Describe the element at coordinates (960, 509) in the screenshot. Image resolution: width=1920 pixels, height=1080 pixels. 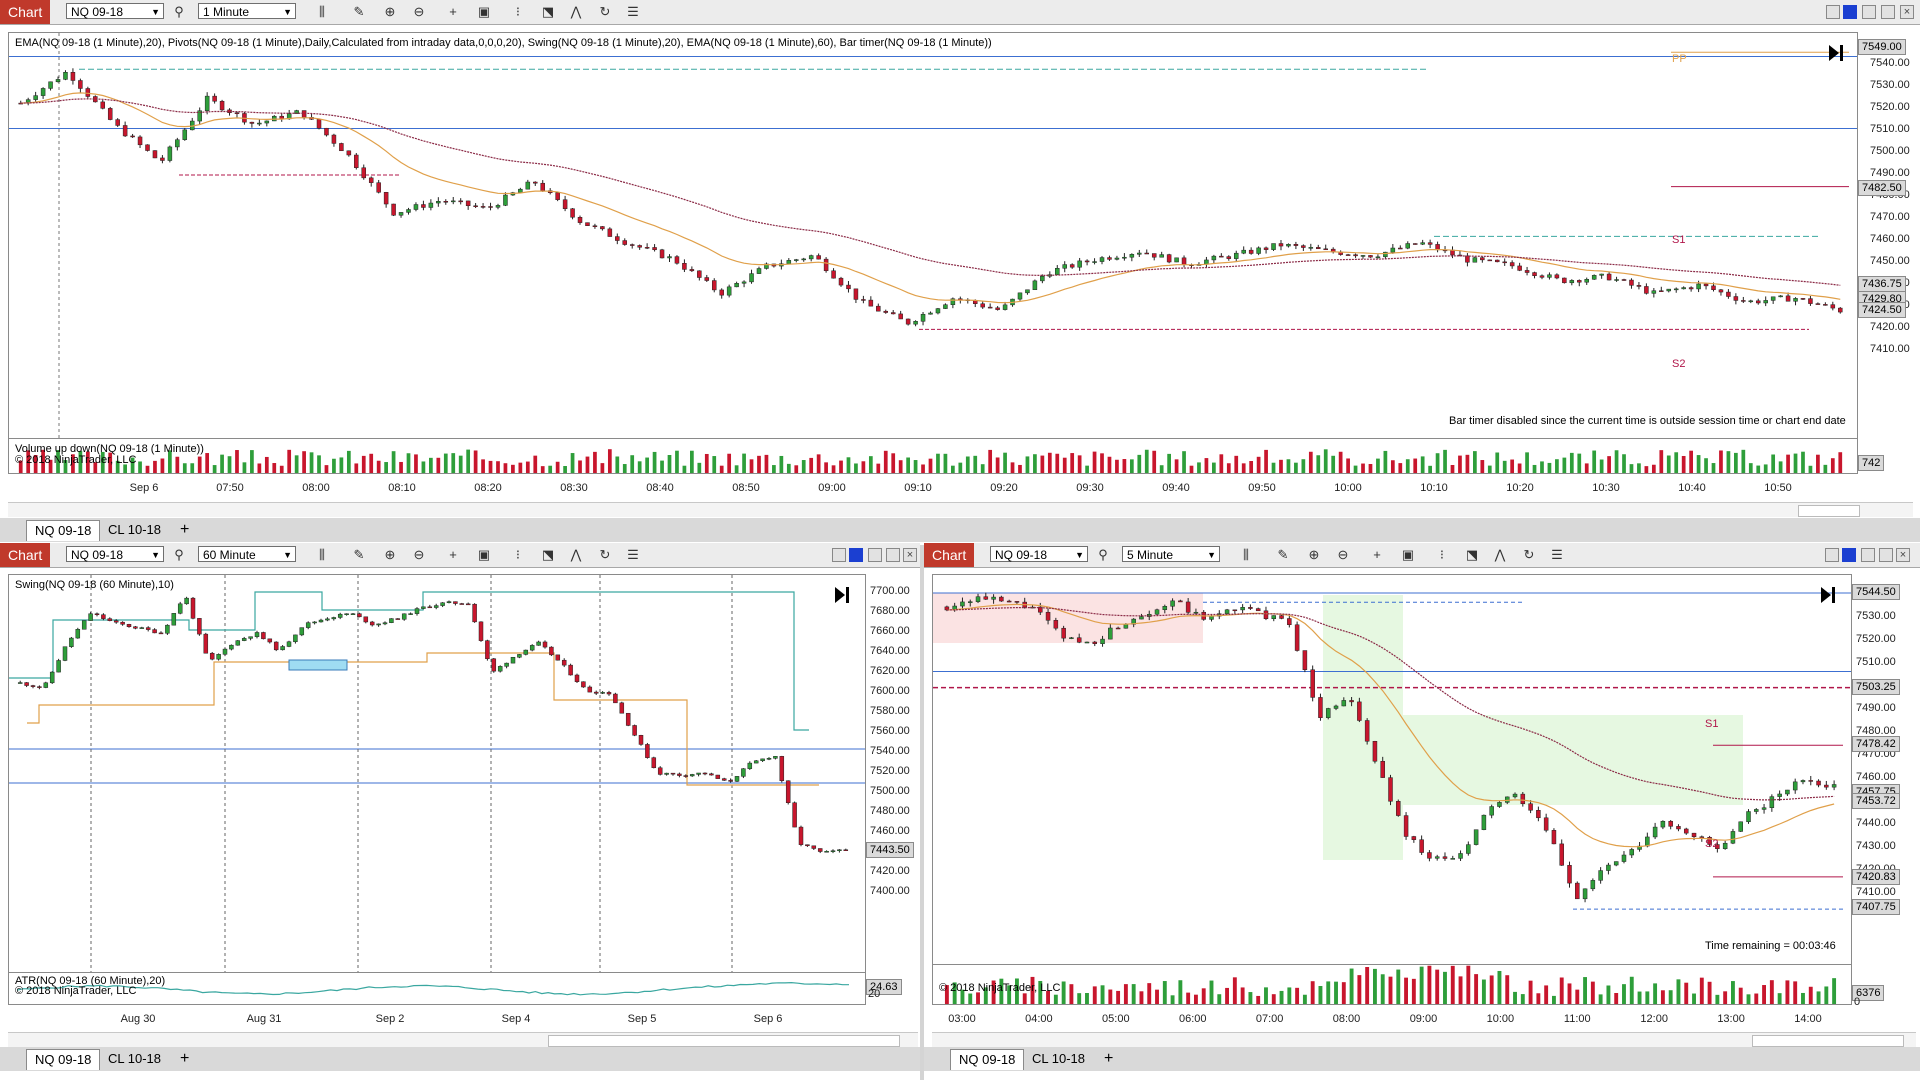
I see `top-horizontal-scrollbar` at that location.